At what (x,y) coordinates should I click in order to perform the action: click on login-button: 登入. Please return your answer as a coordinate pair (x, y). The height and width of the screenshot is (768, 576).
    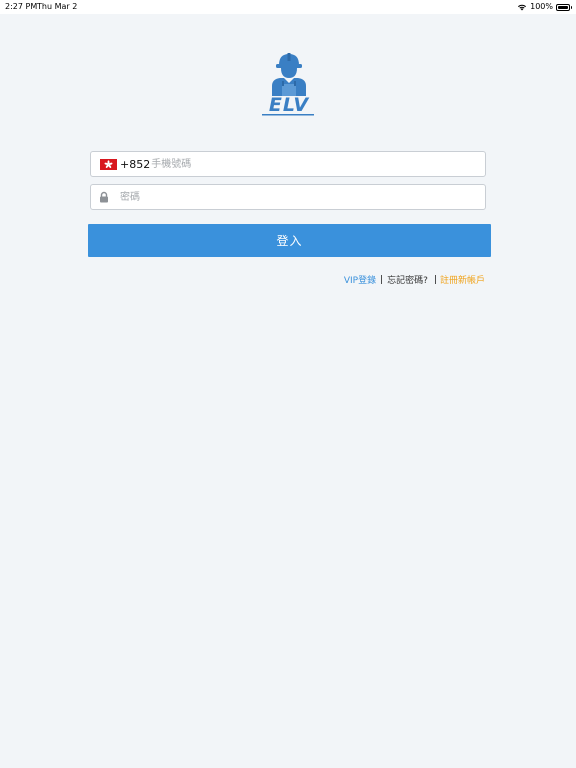
    Looking at the image, I should click on (289, 240).